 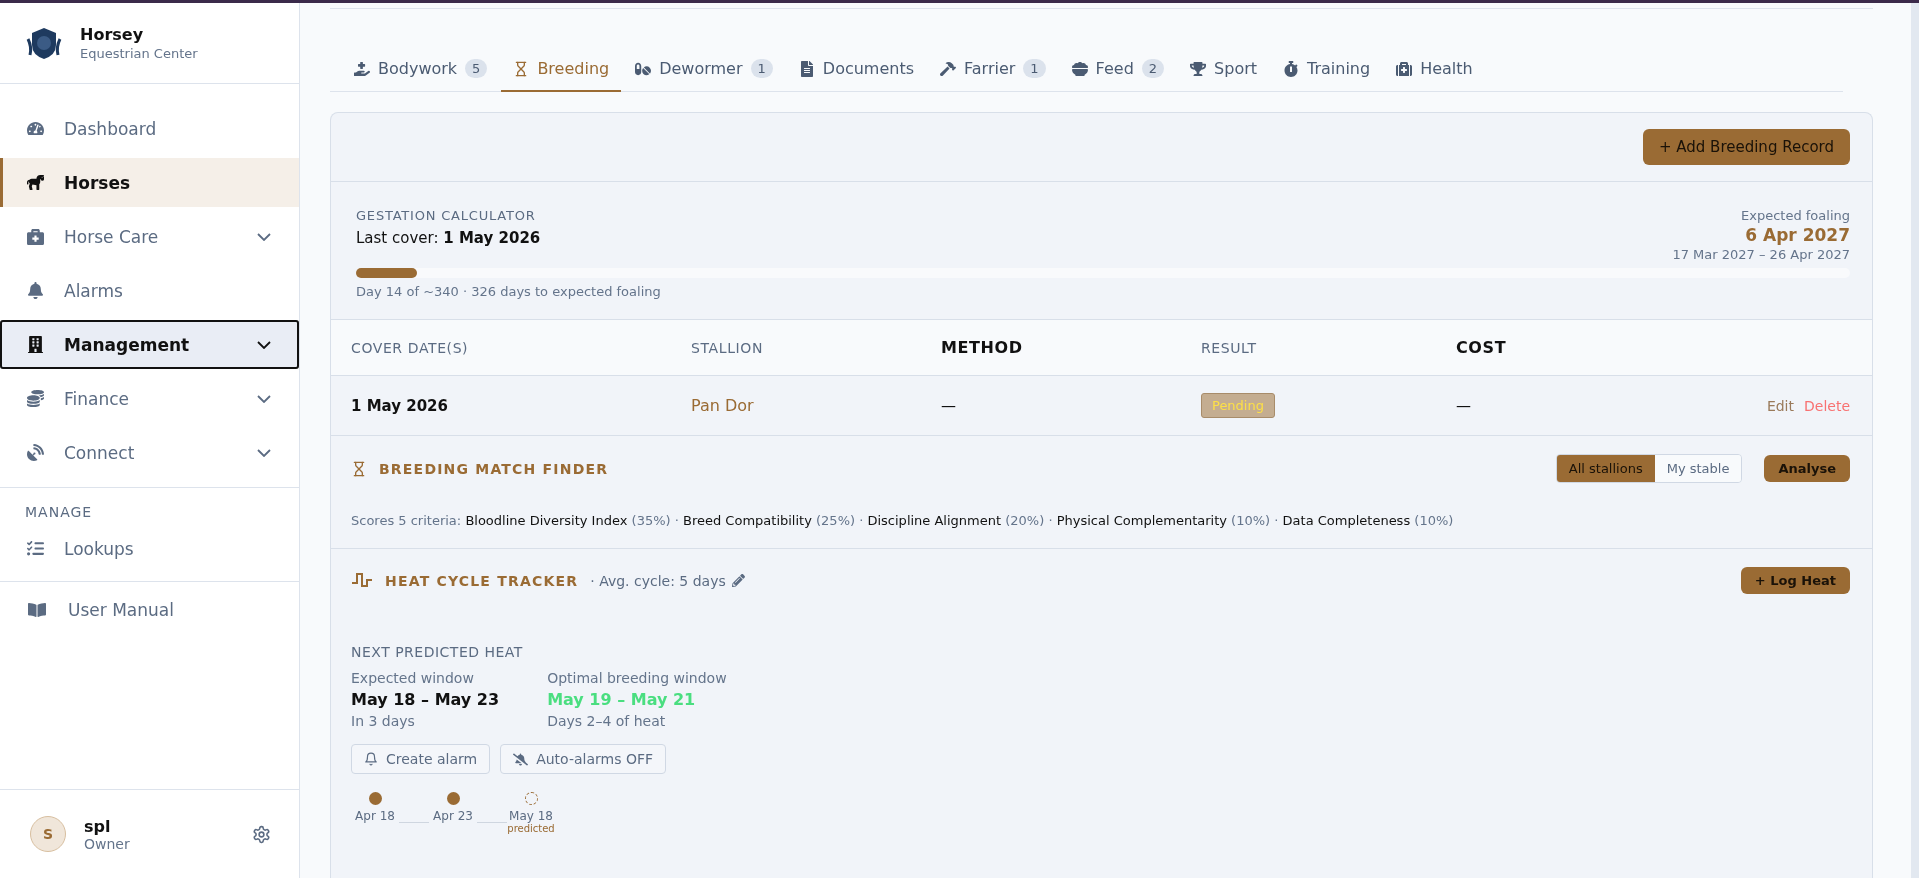 I want to click on nav-item: Alarms, so click(x=149, y=290).